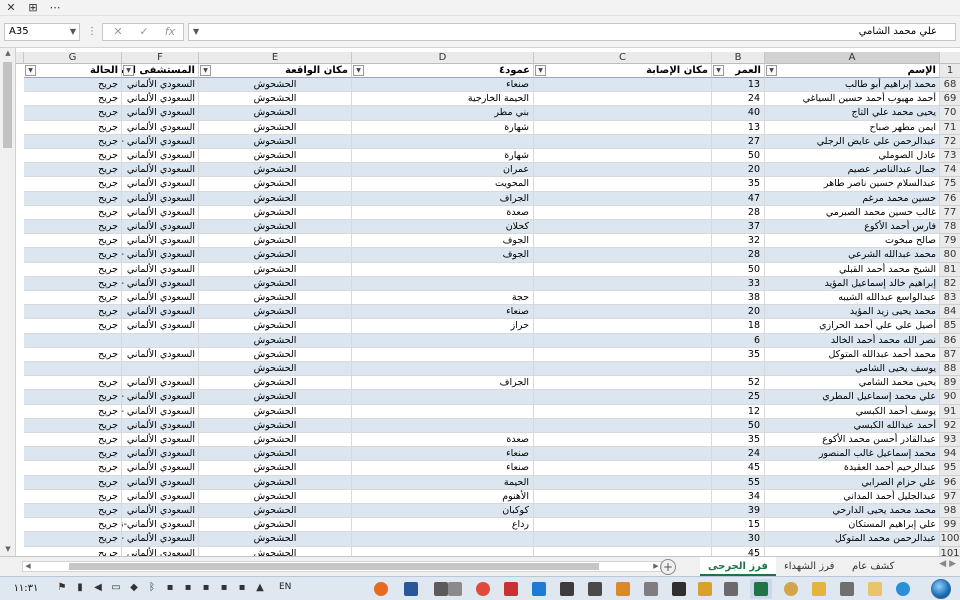  I want to click on cell-district: الحيمة الخارجية, so click(443, 99).